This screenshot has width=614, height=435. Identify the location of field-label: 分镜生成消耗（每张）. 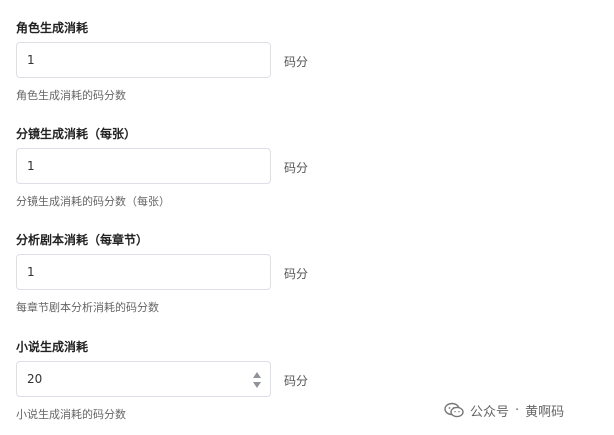
(76, 134).